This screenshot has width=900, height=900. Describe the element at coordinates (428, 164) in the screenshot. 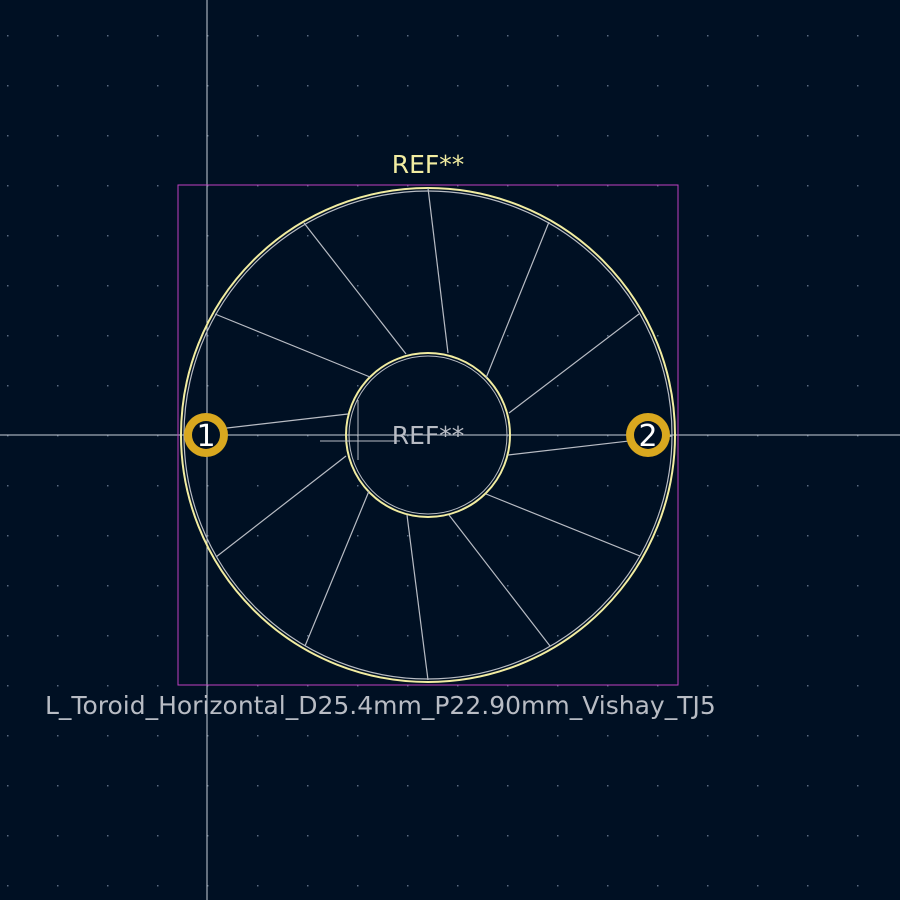

I see `silkscreen-reference: REF**` at that location.